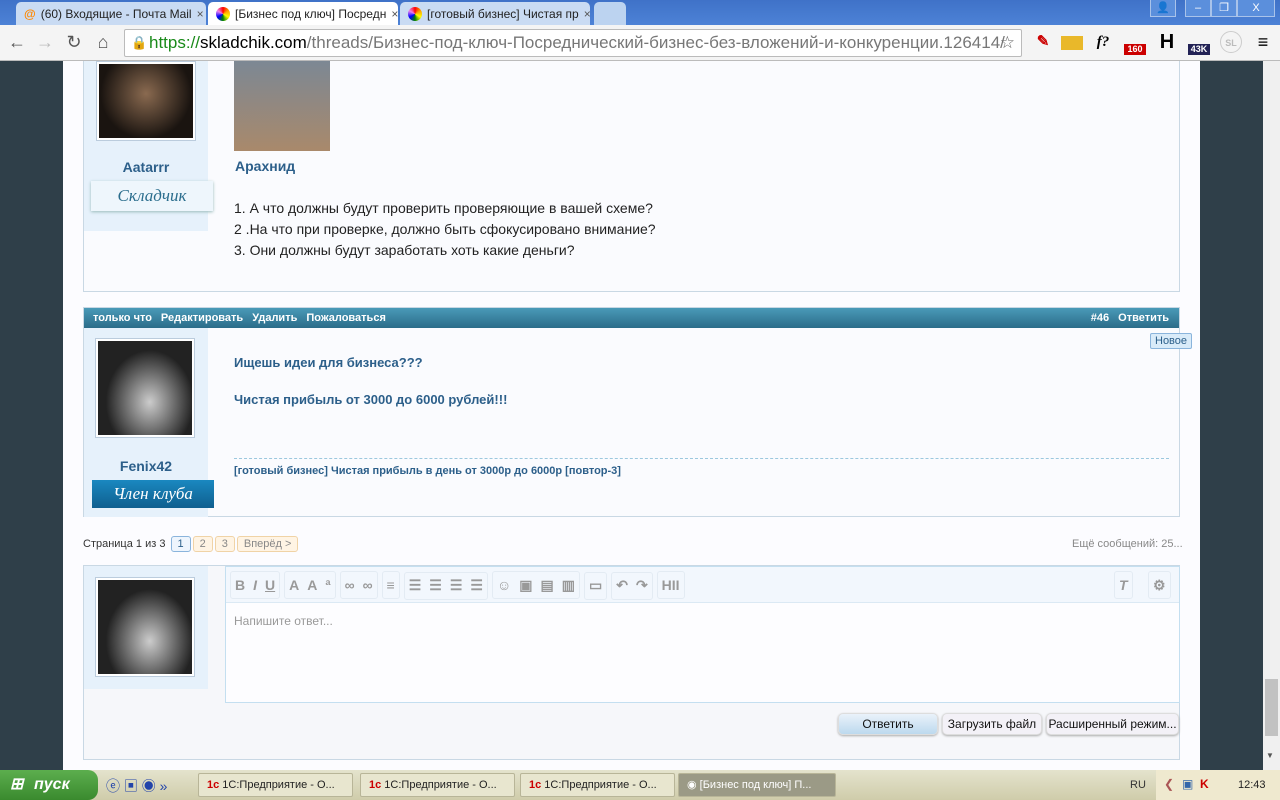 The image size is (1280, 800). I want to click on save-draft-icon: ▭, so click(595, 585).